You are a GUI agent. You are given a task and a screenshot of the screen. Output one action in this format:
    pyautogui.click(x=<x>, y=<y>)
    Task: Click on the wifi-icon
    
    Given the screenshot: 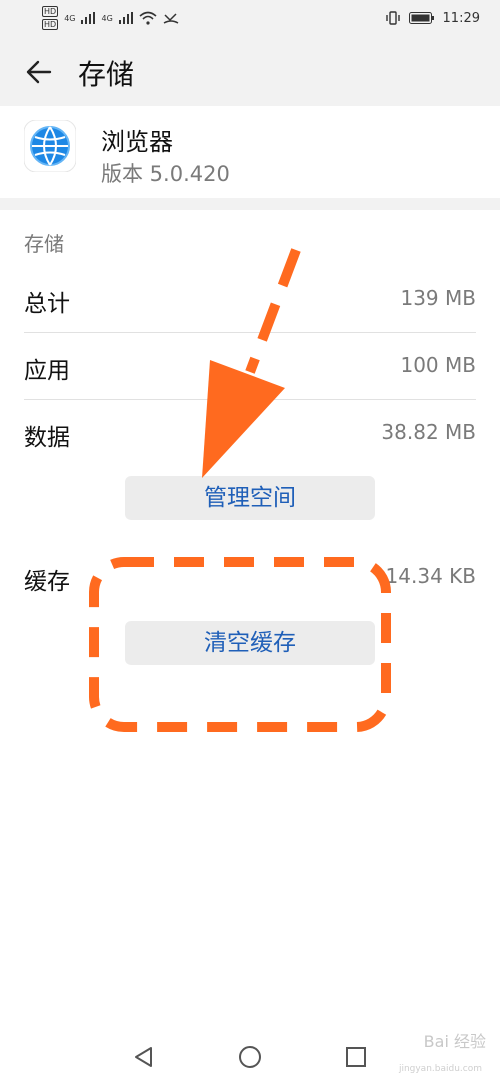 What is the action you would take?
    pyautogui.click(x=148, y=18)
    